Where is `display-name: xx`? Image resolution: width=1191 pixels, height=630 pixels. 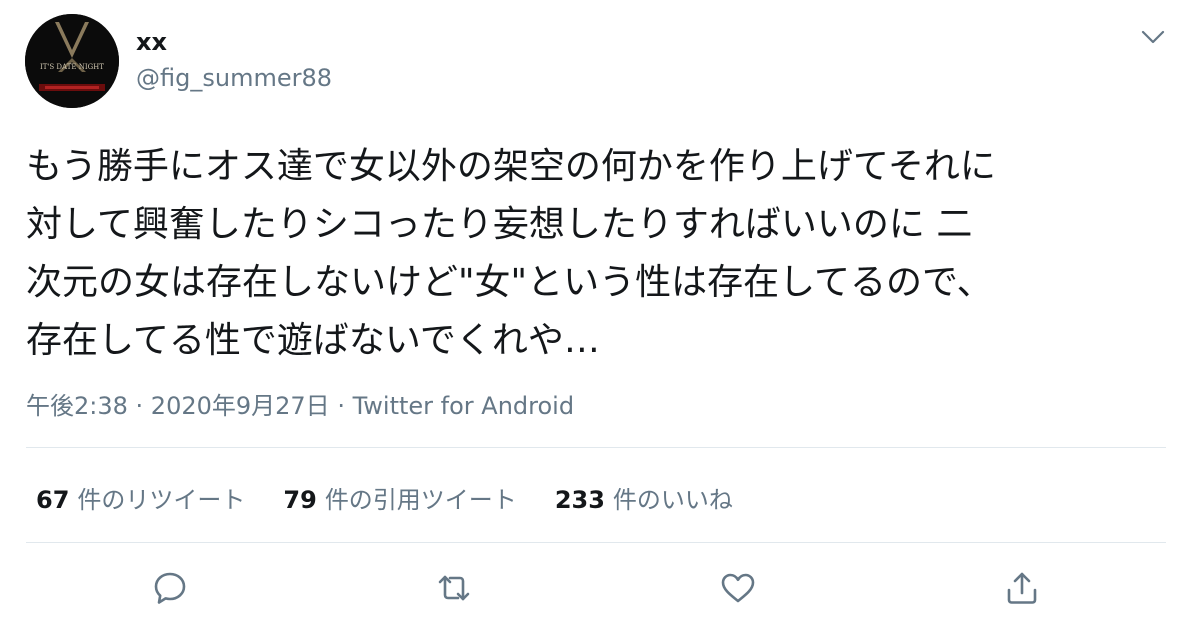 display-name: xx is located at coordinates (151, 42).